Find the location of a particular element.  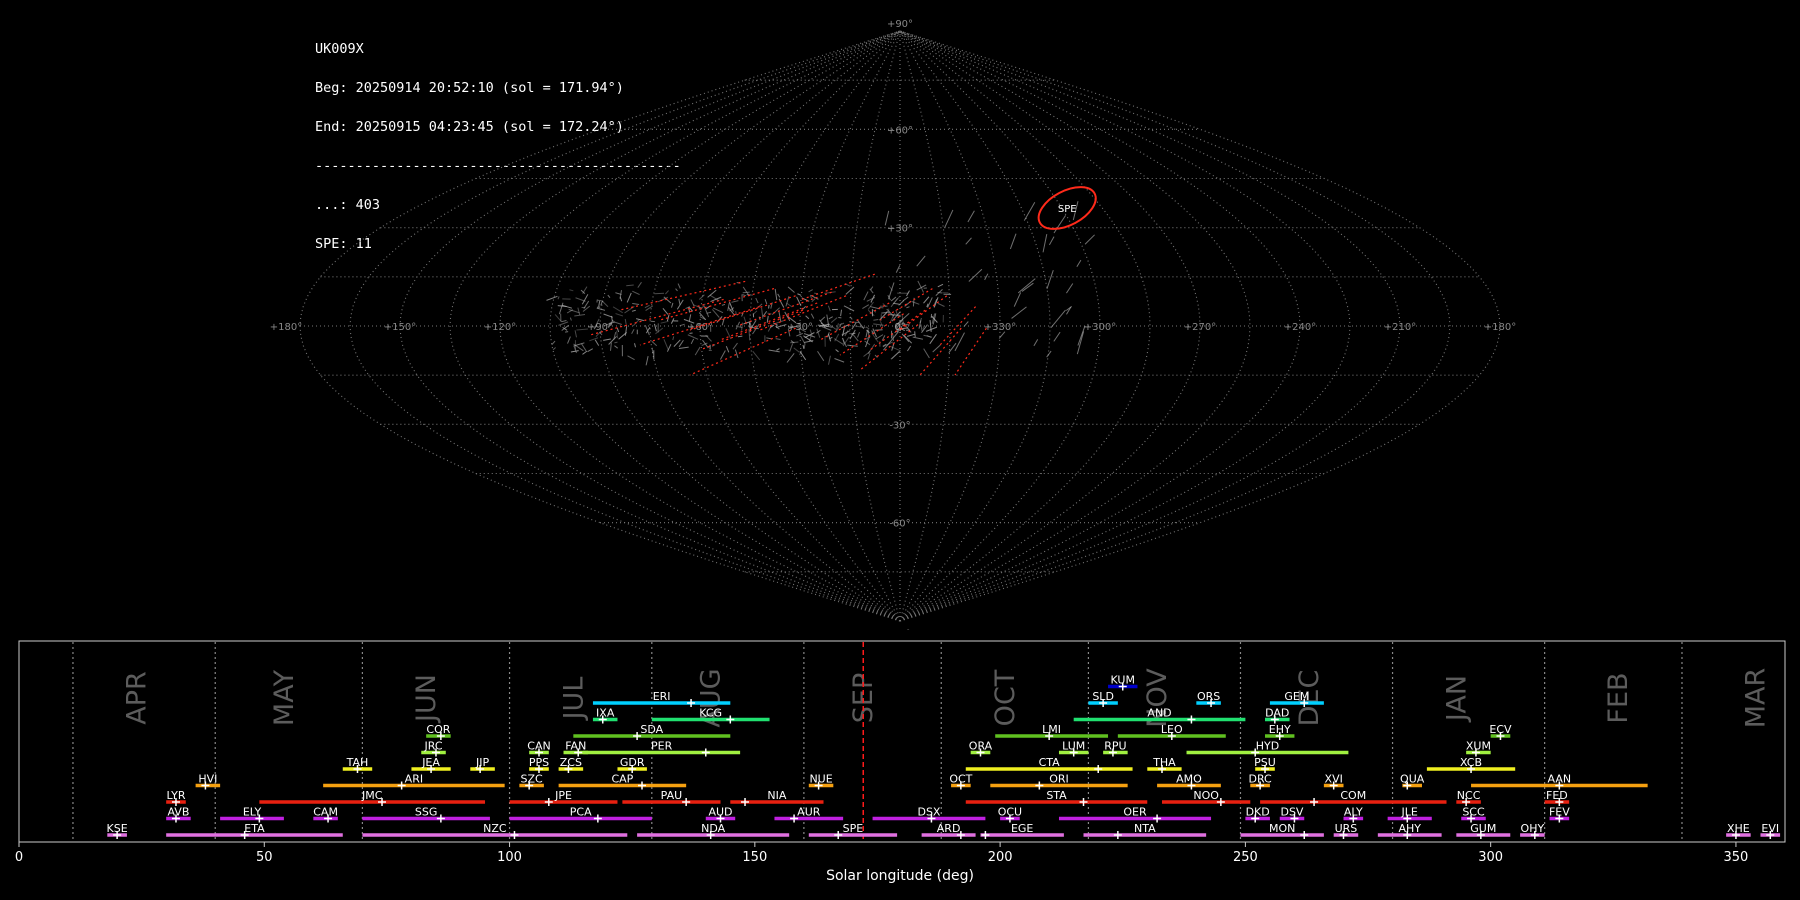

shower-code-label: PCA is located at coordinates (581, 812).